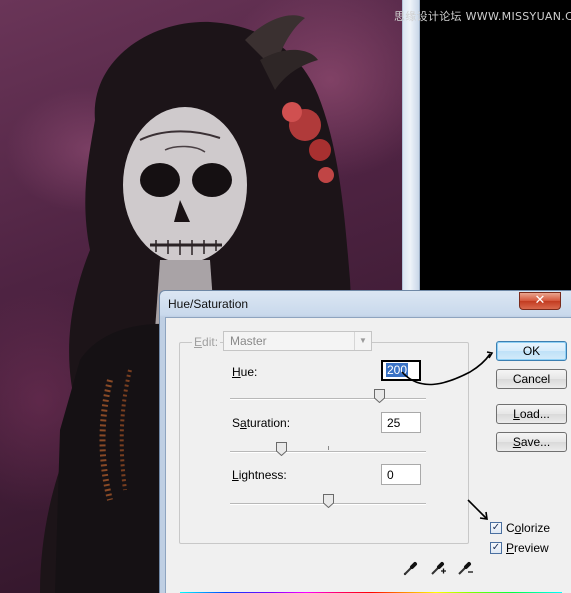 This screenshot has height=593, width=571. I want to click on hue-input: 200, so click(401, 370).